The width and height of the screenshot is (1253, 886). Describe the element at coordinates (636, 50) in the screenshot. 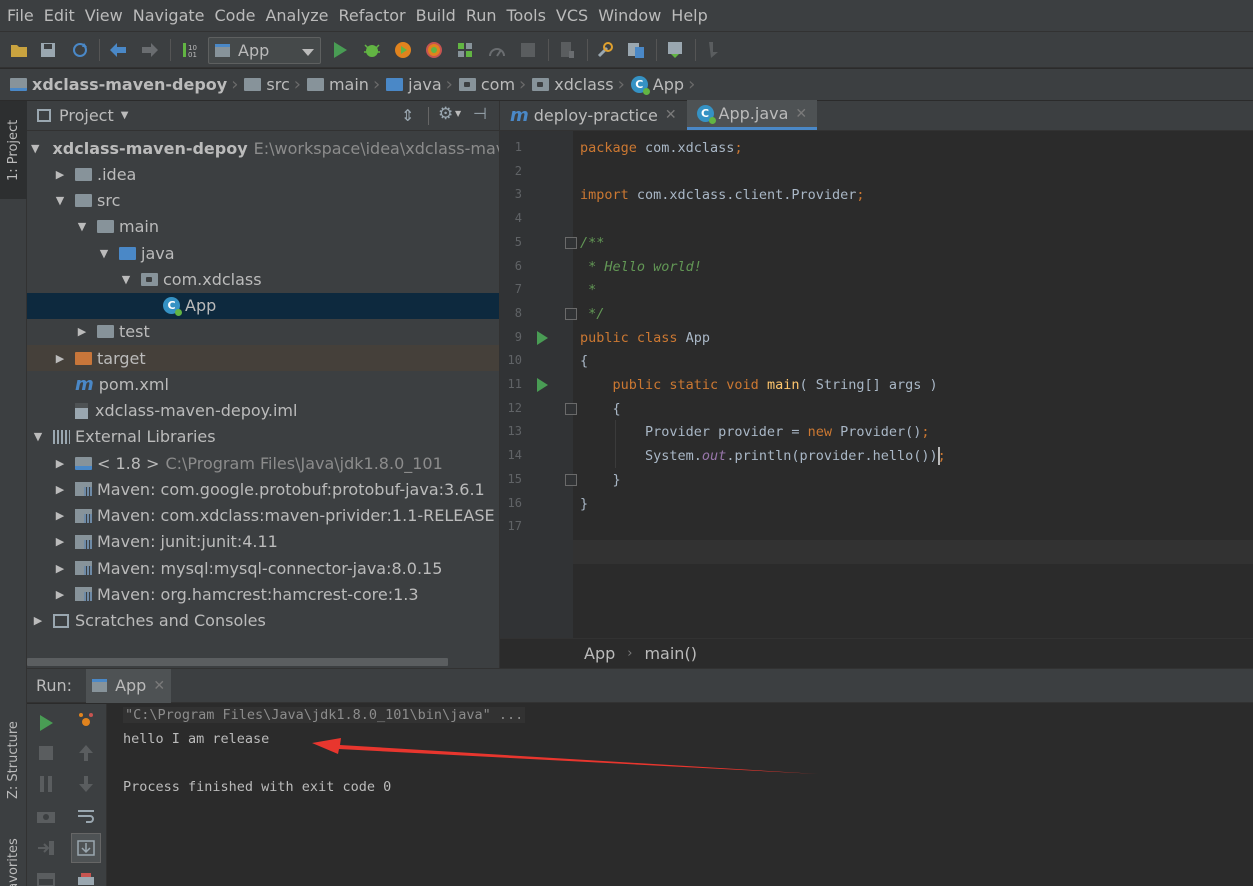

I see `project-structure-icon` at that location.